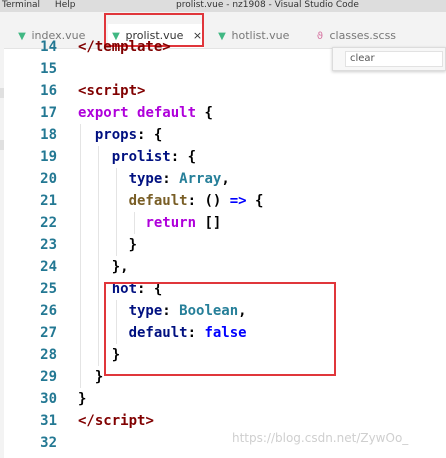 The height and width of the screenshot is (458, 446). I want to click on line-number: 21, so click(48, 201).